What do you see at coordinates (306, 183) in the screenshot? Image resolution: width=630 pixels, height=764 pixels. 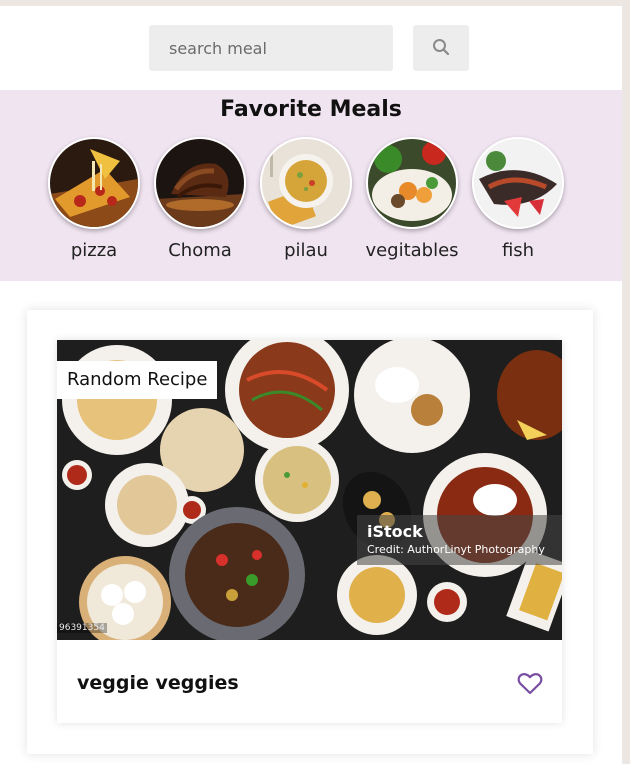 I see `fav-image-pilau` at bounding box center [306, 183].